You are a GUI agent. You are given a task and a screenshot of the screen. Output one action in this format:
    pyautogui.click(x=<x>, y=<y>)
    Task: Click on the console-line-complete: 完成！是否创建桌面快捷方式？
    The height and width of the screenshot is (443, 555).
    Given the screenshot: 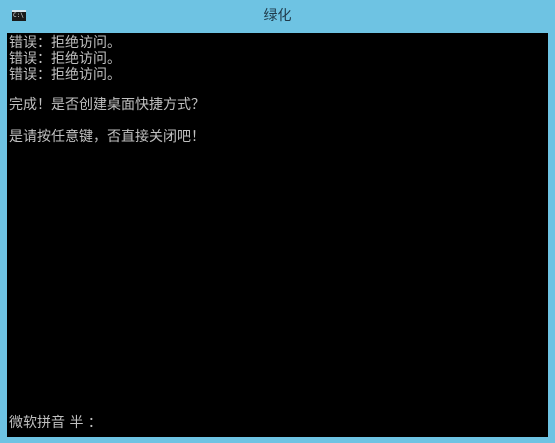 What is the action you would take?
    pyautogui.click(x=107, y=105)
    